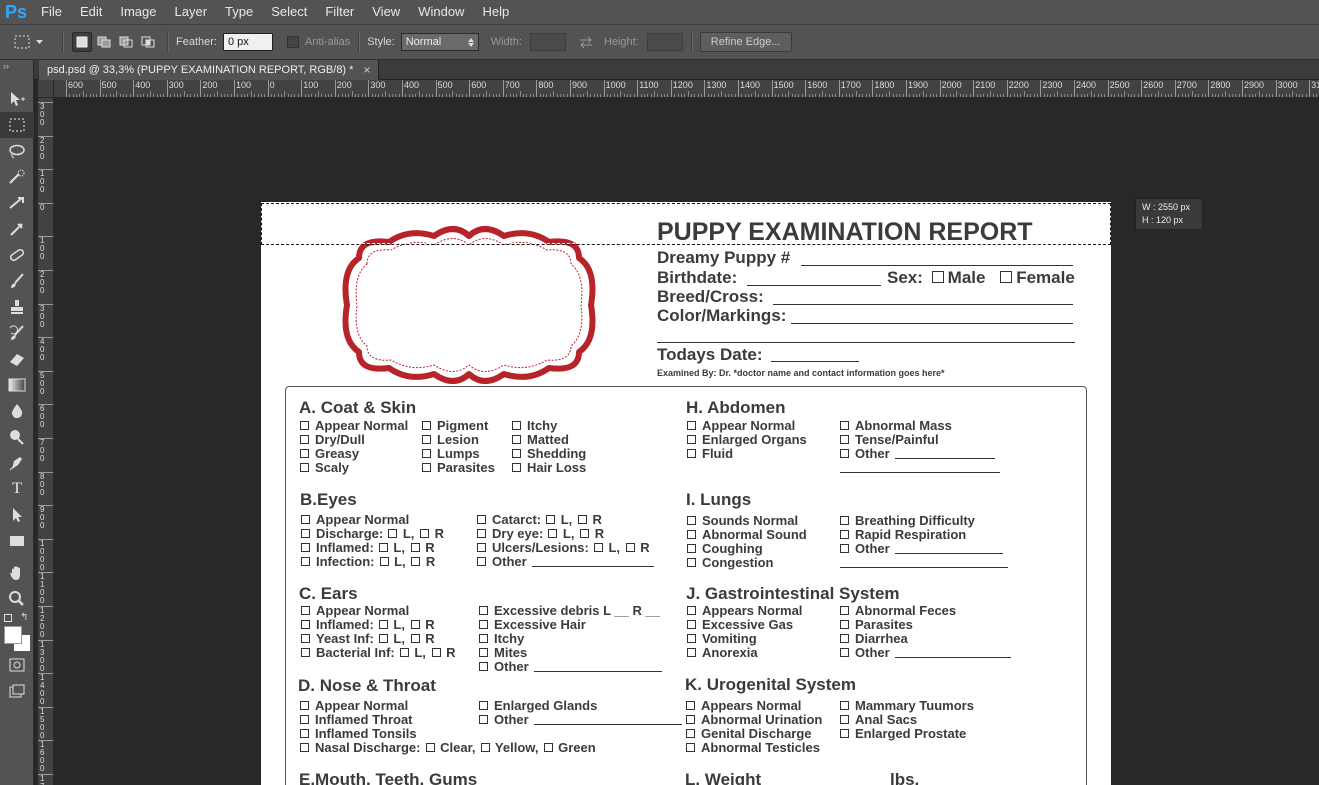 This screenshot has width=1319, height=785. I want to click on menu-select: Select, so click(289, 12).